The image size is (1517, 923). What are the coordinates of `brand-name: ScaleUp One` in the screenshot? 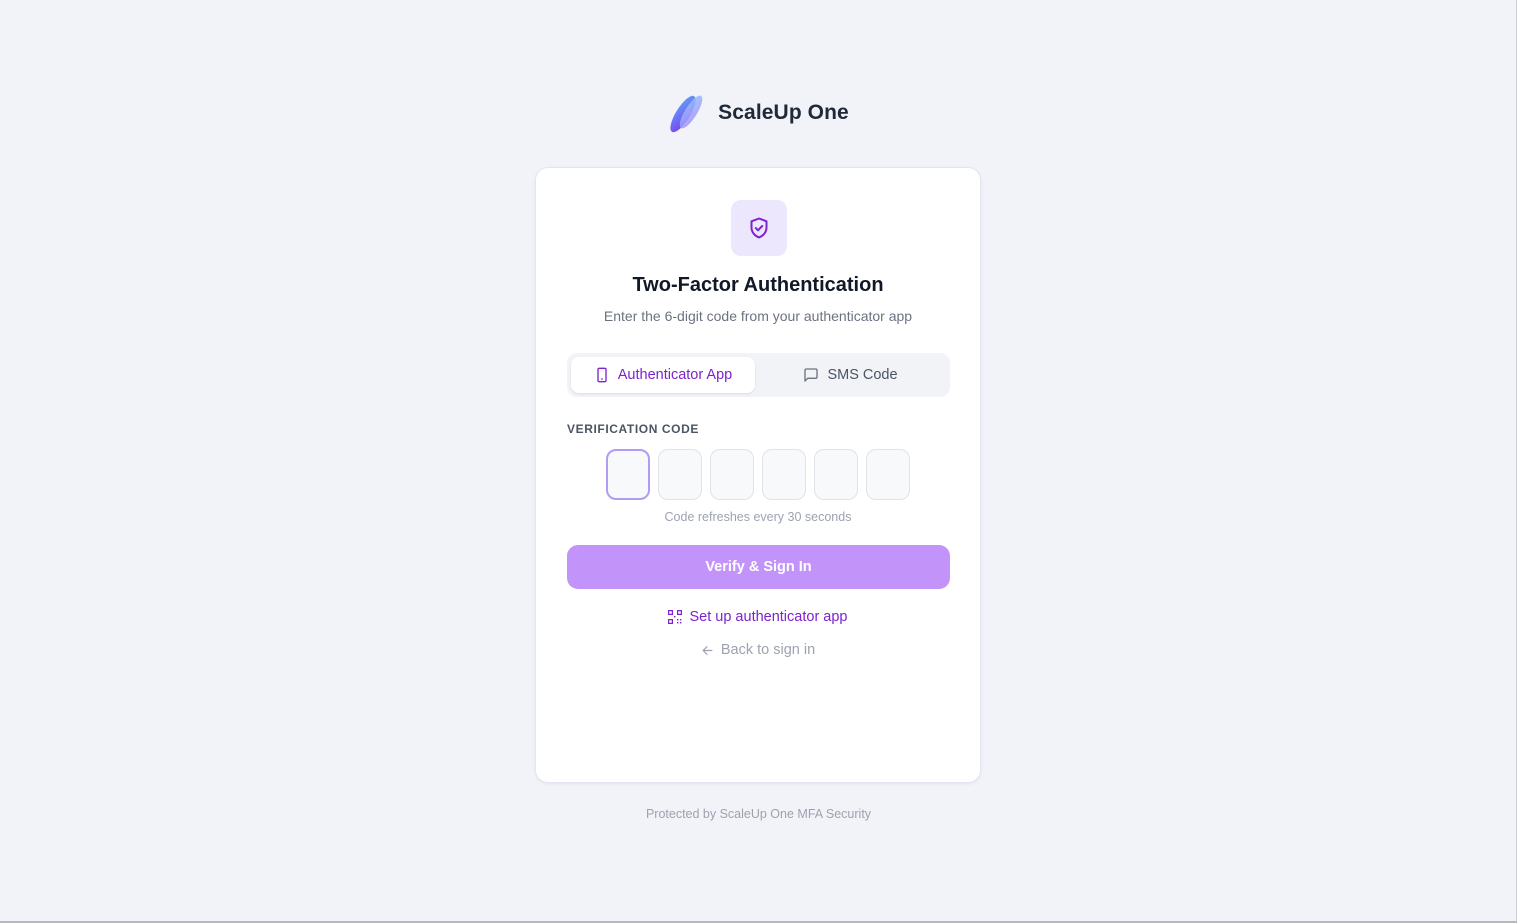 It's located at (783, 112).